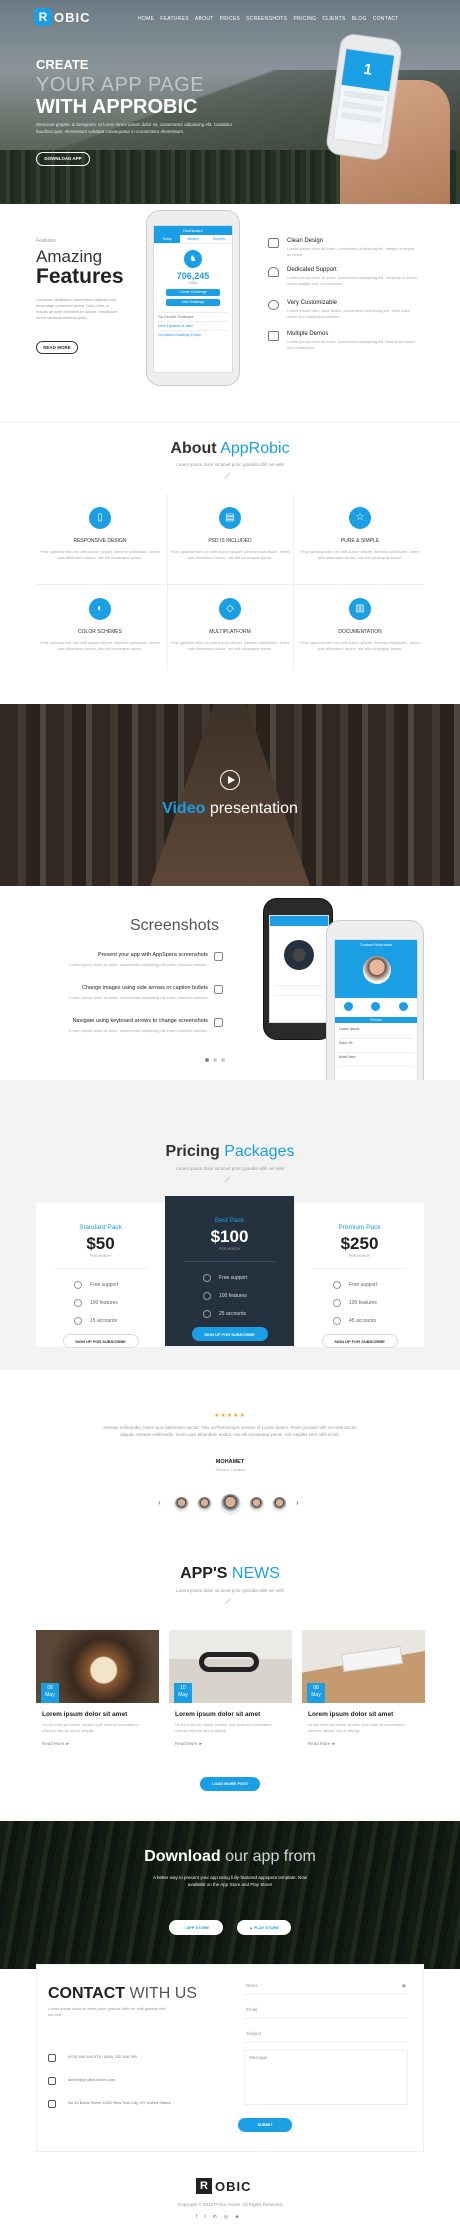  Describe the element at coordinates (233, 2186) in the screenshot. I see `footer-logo-text: OBIC` at that location.